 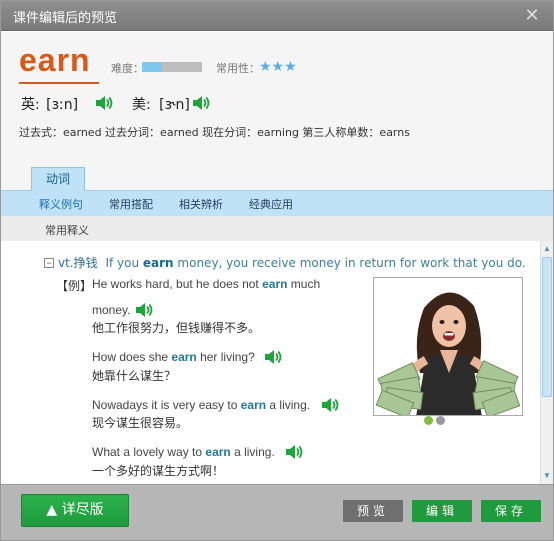 What do you see at coordinates (547, 476) in the screenshot?
I see `scroll-down-icon: ▼` at bounding box center [547, 476].